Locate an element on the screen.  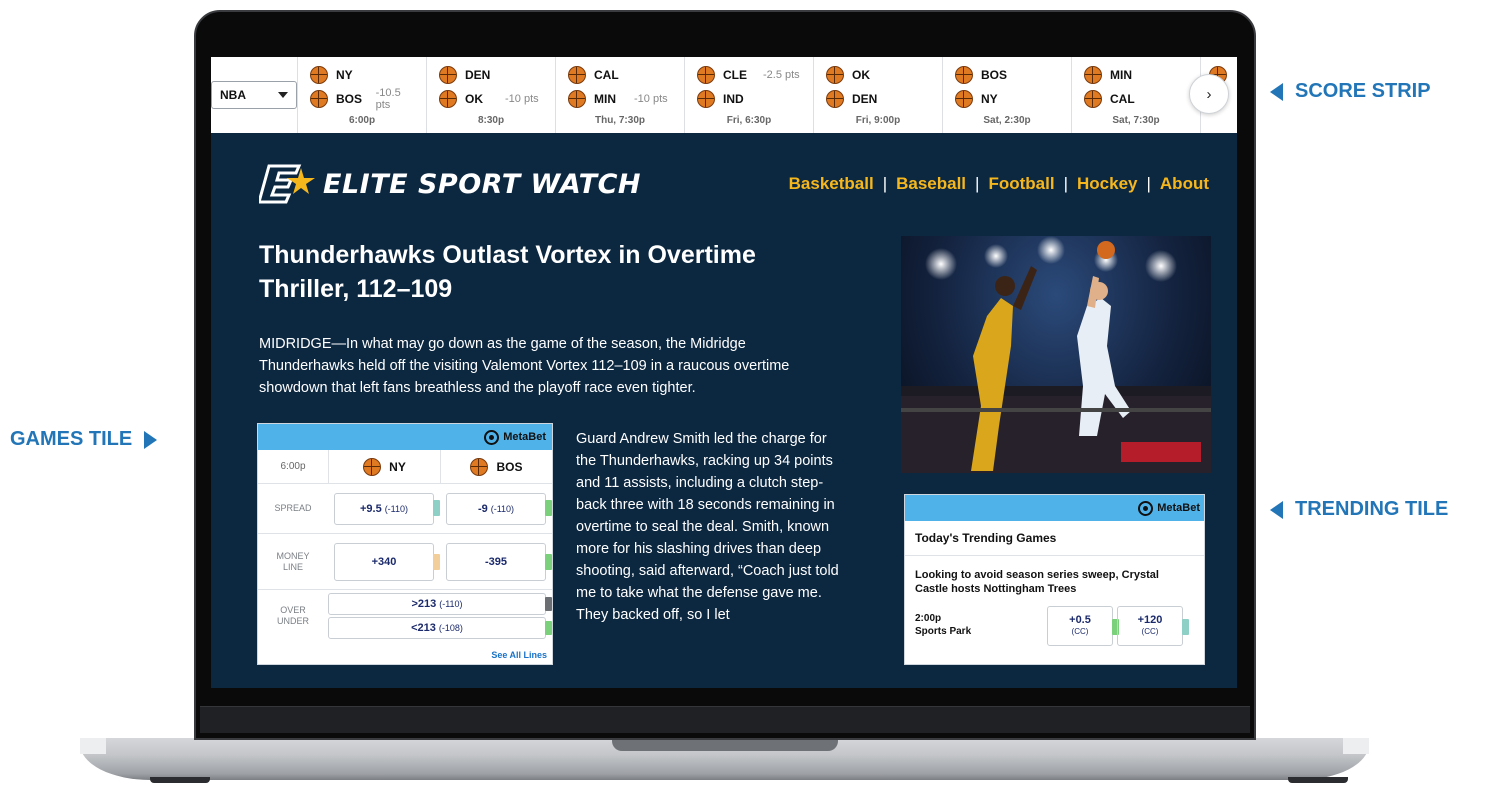
score-game: NY BOS -10.5 pts 6:00p is located at coordinates (362, 95).